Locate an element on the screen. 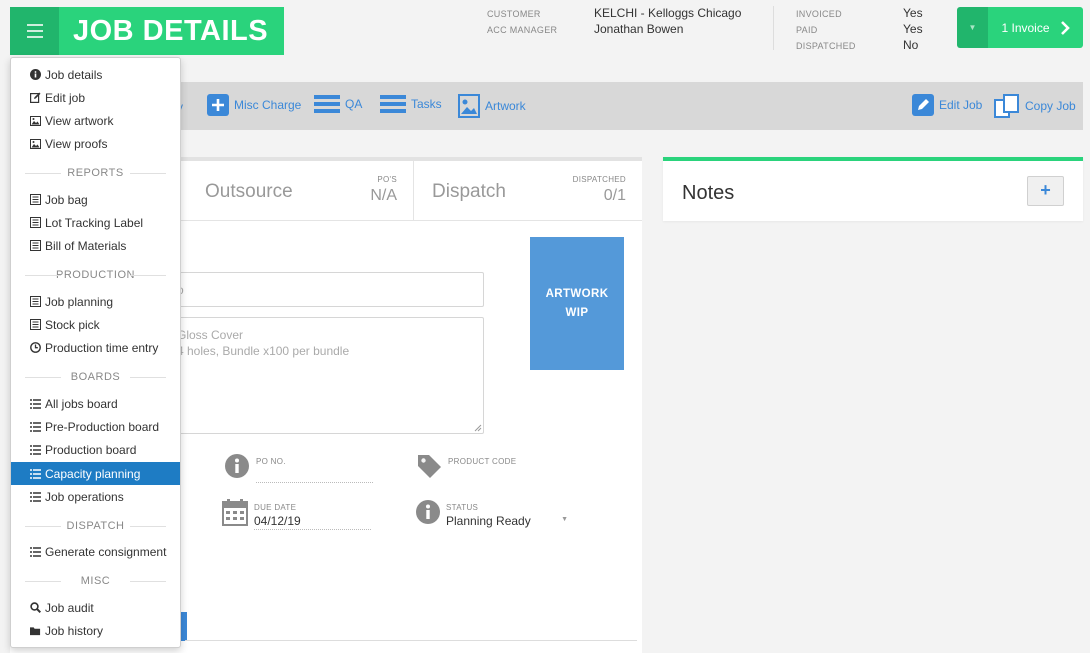 The image size is (1090, 653). tasks-button: Tasks is located at coordinates (411, 104).